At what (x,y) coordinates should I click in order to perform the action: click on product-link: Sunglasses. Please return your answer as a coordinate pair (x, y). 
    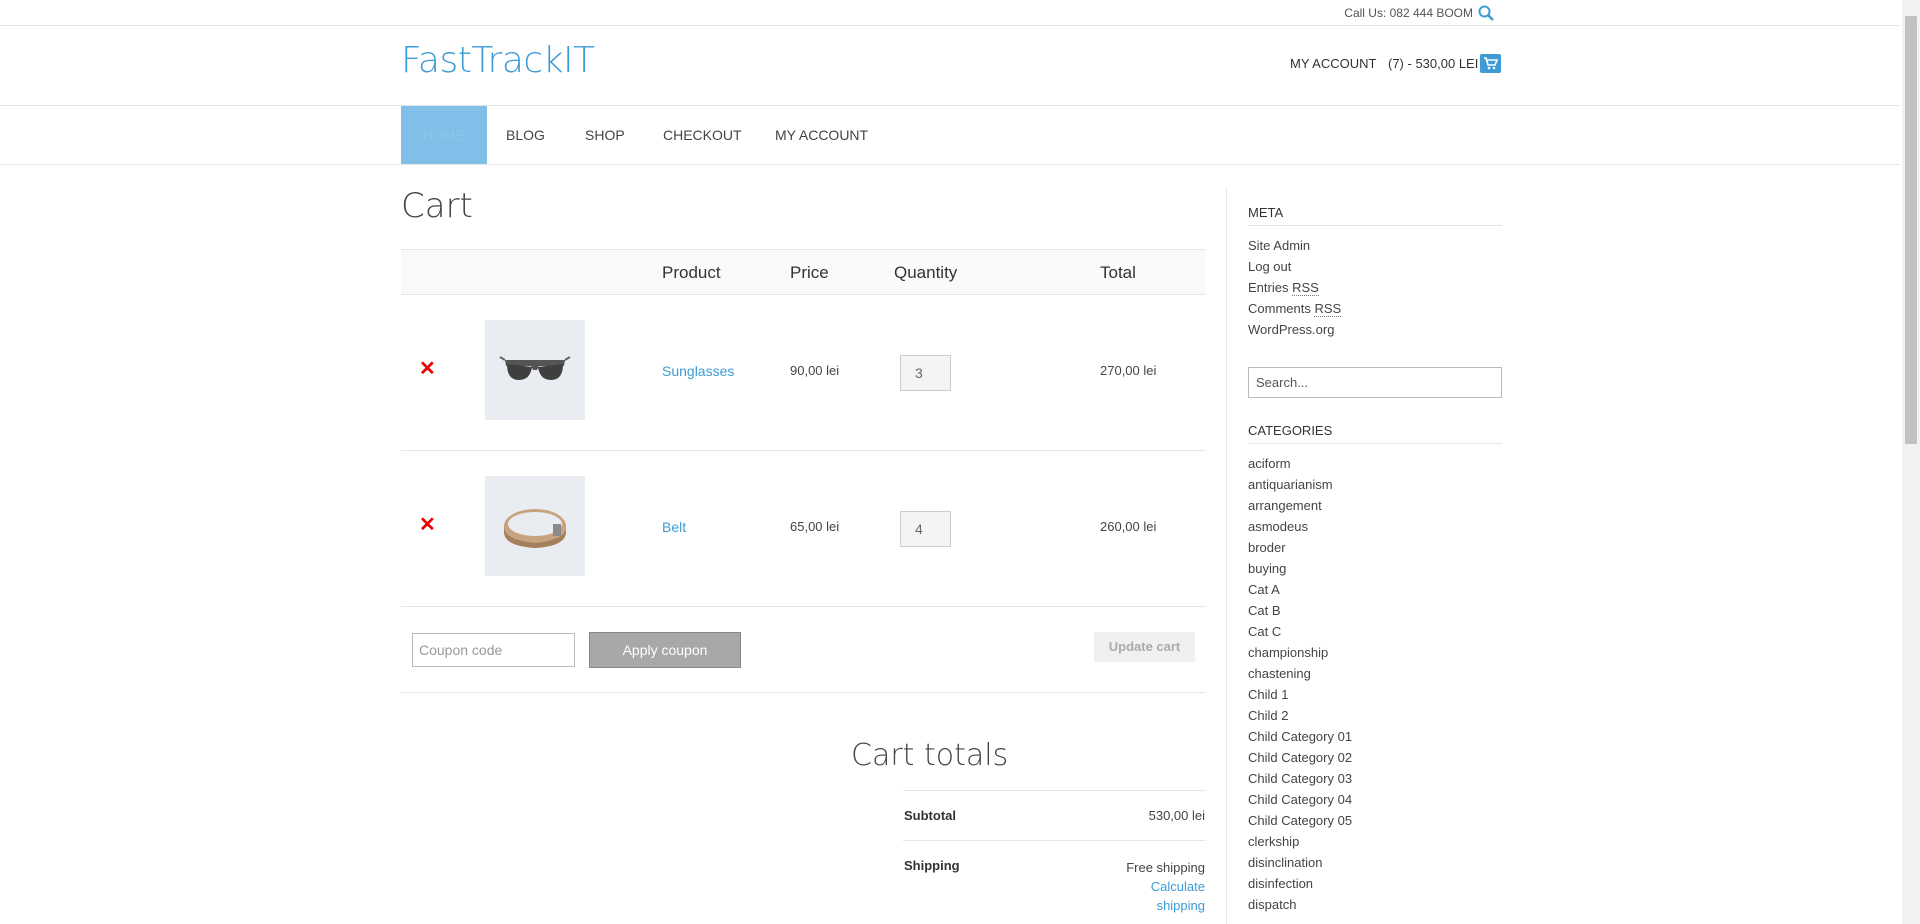
    Looking at the image, I should click on (698, 371).